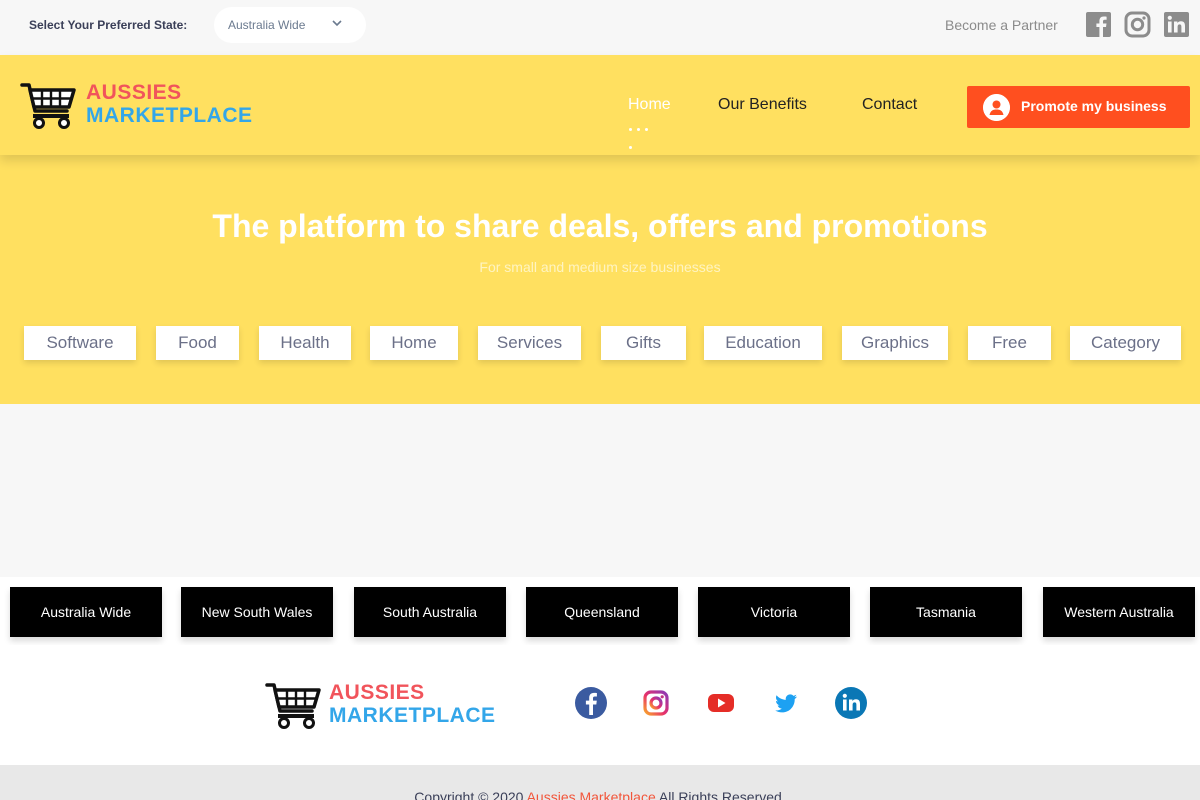 The height and width of the screenshot is (800, 1200). What do you see at coordinates (1094, 106) in the screenshot?
I see `promote-business-label: Promote my business` at bounding box center [1094, 106].